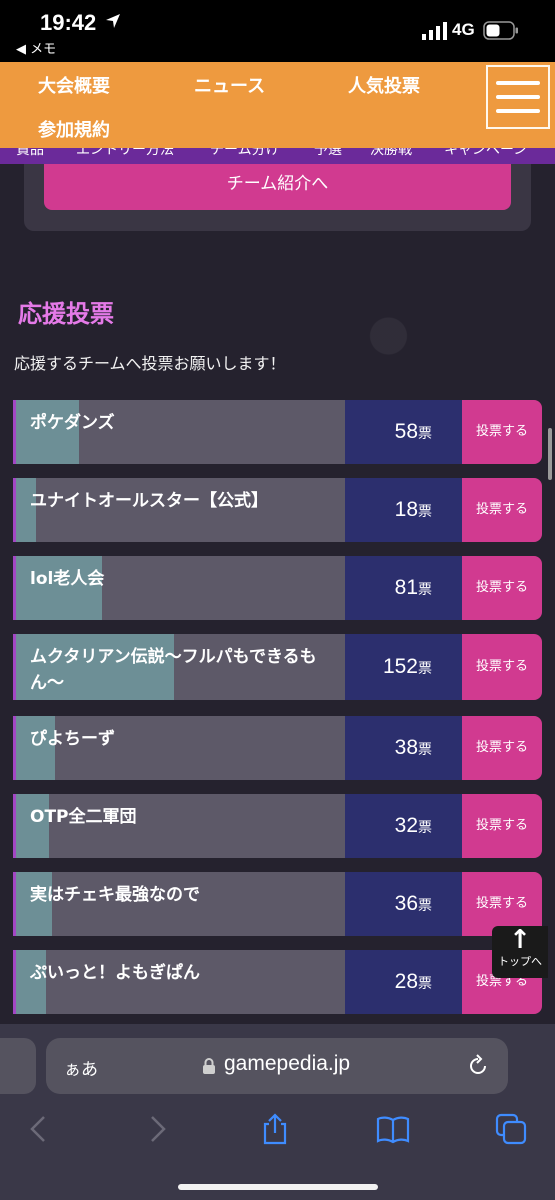  I want to click on submenu-prizes: 賞品, so click(30, 153).